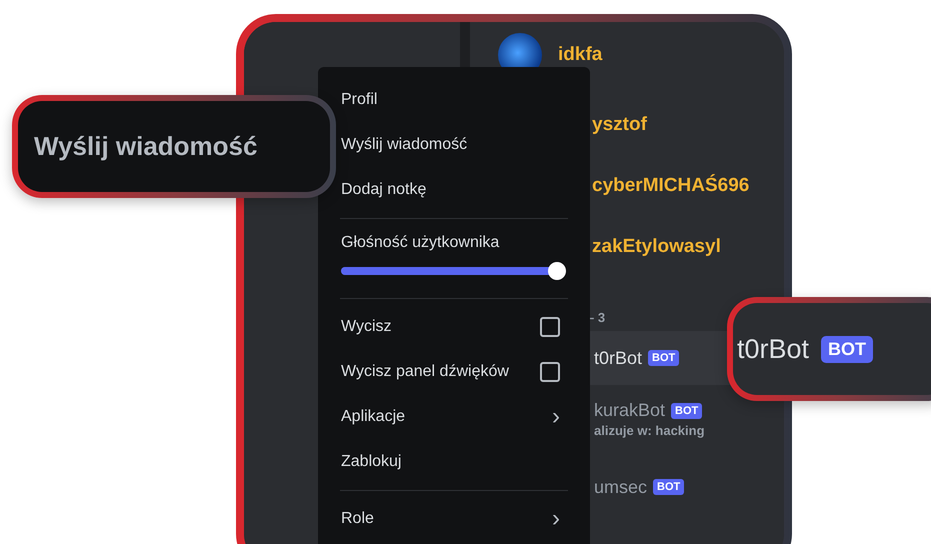 The height and width of the screenshot is (544, 931). Describe the element at coordinates (773, 349) in the screenshot. I see `callout-text: t0rBot` at that location.